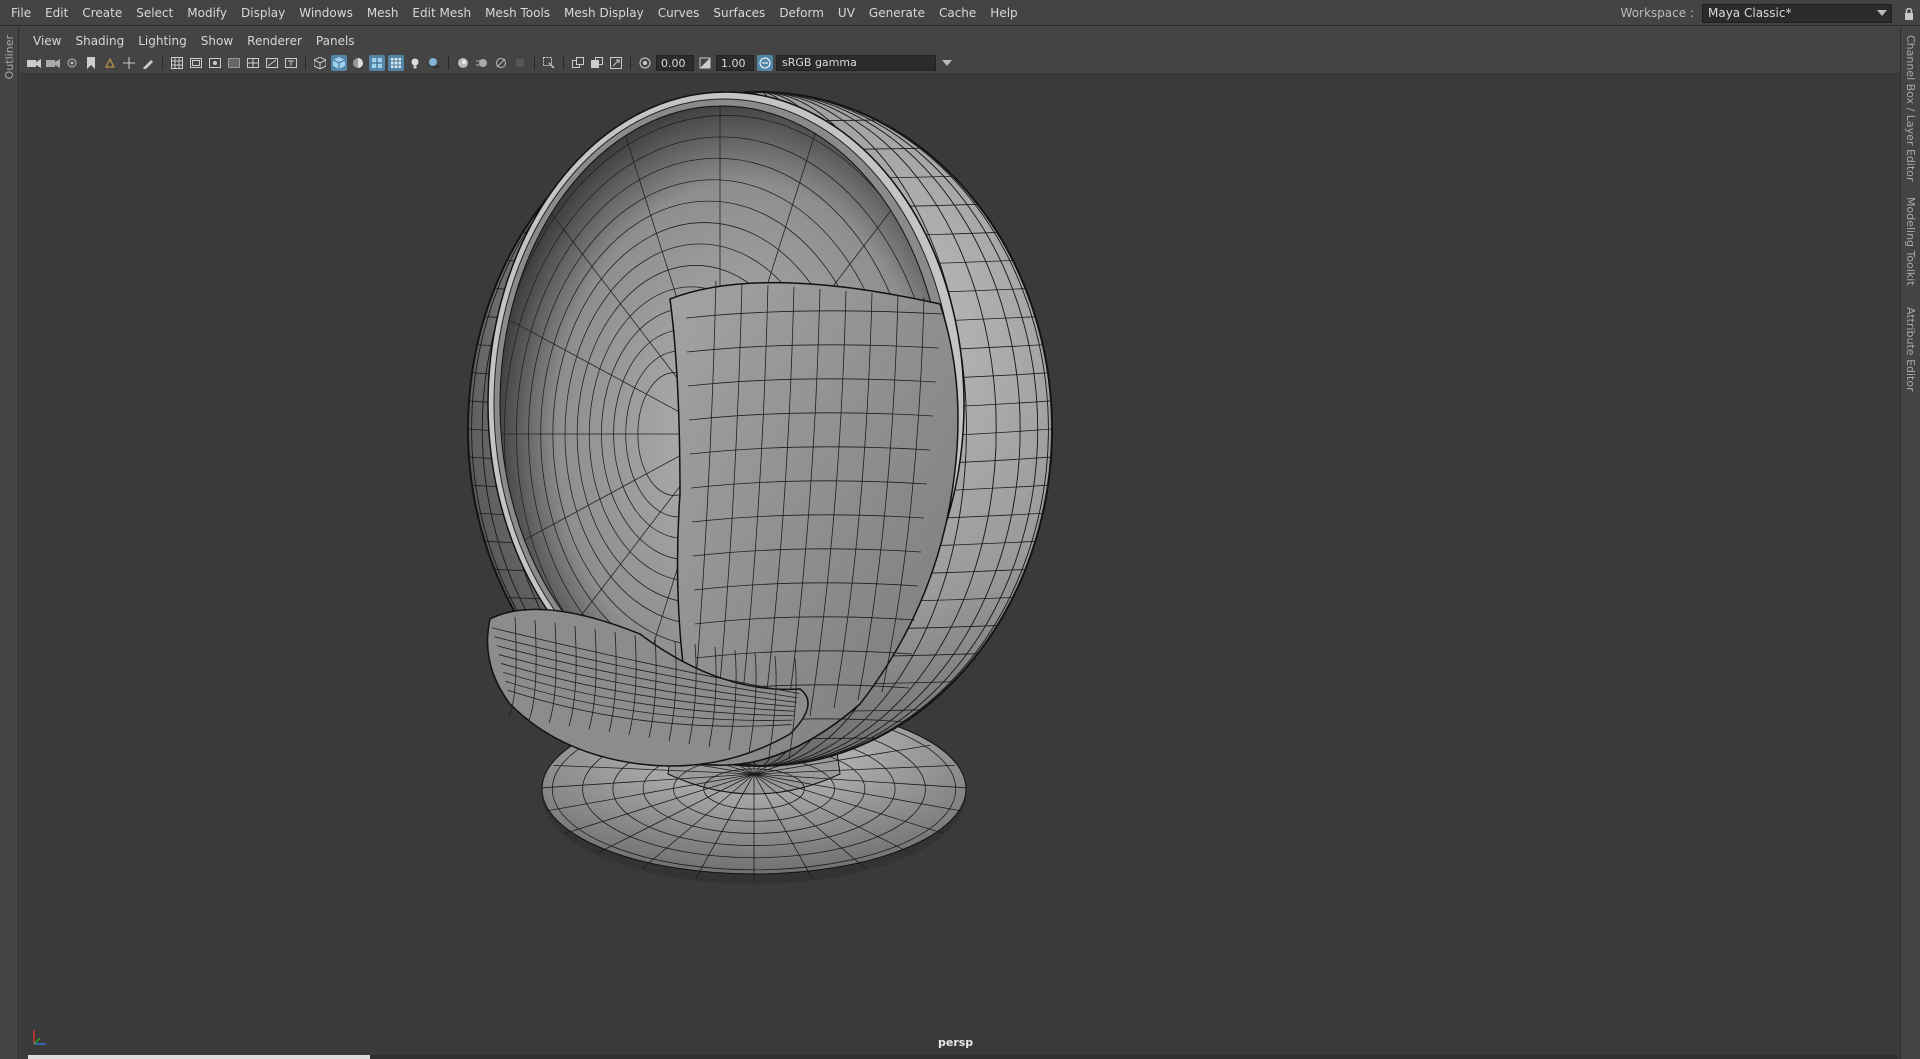 This screenshot has width=1920, height=1059. Describe the element at coordinates (1910, 241) in the screenshot. I see `tab-modeling-toolkit: Modeling Toolkit` at that location.